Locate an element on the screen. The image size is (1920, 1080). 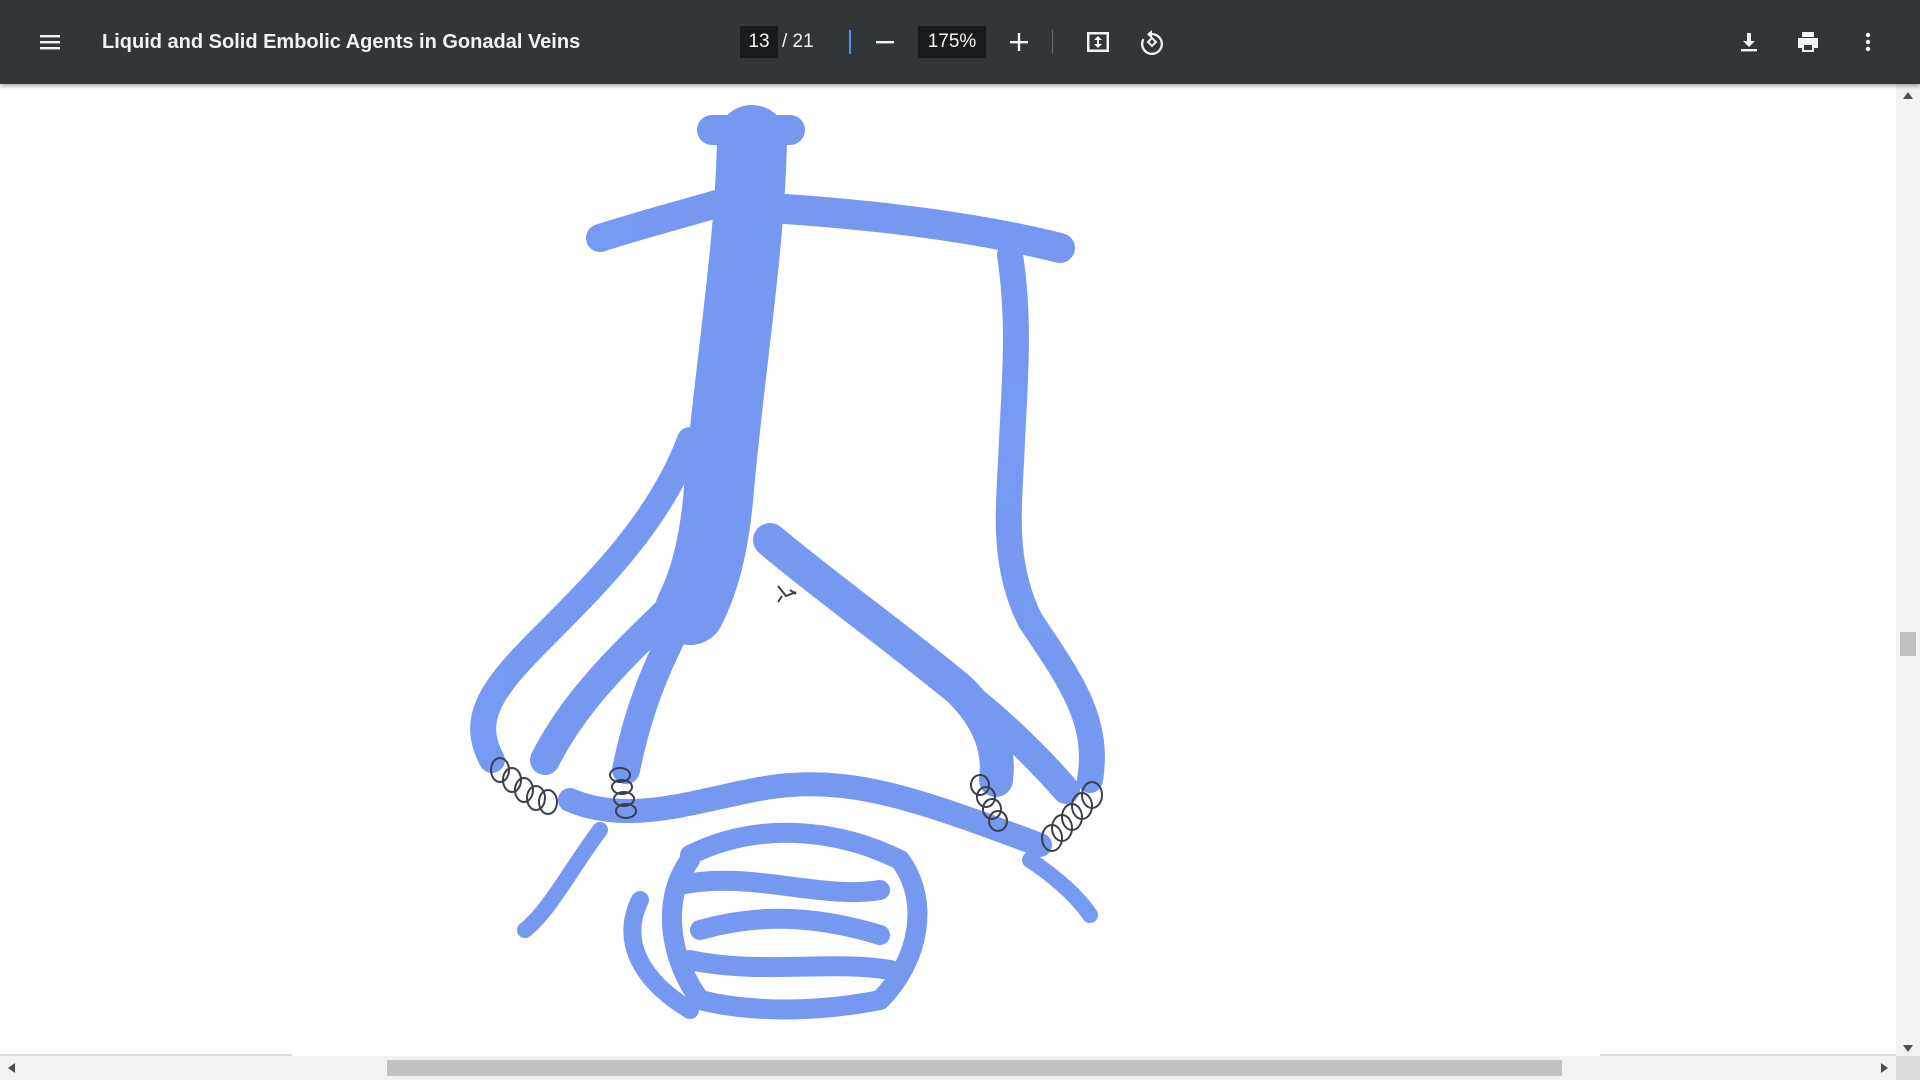
download-button is located at coordinates (1749, 42).